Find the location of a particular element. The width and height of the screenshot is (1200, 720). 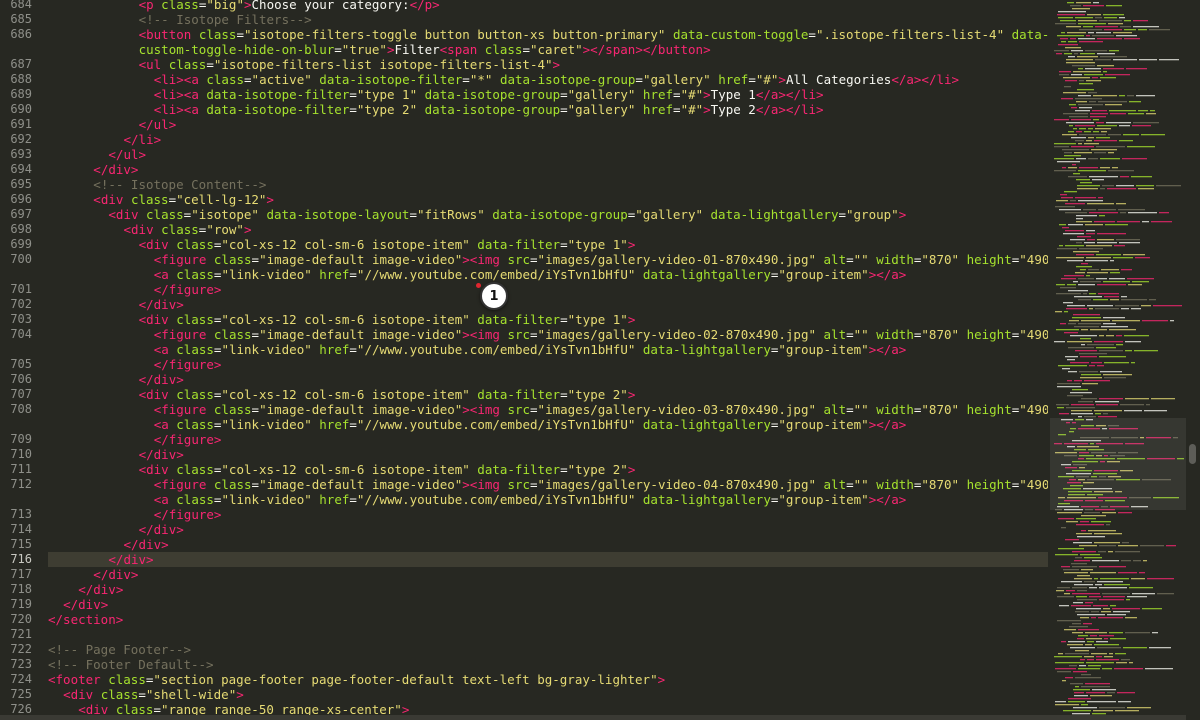

code-line: <p class="big">Choose your category:</p> is located at coordinates (289, 6).